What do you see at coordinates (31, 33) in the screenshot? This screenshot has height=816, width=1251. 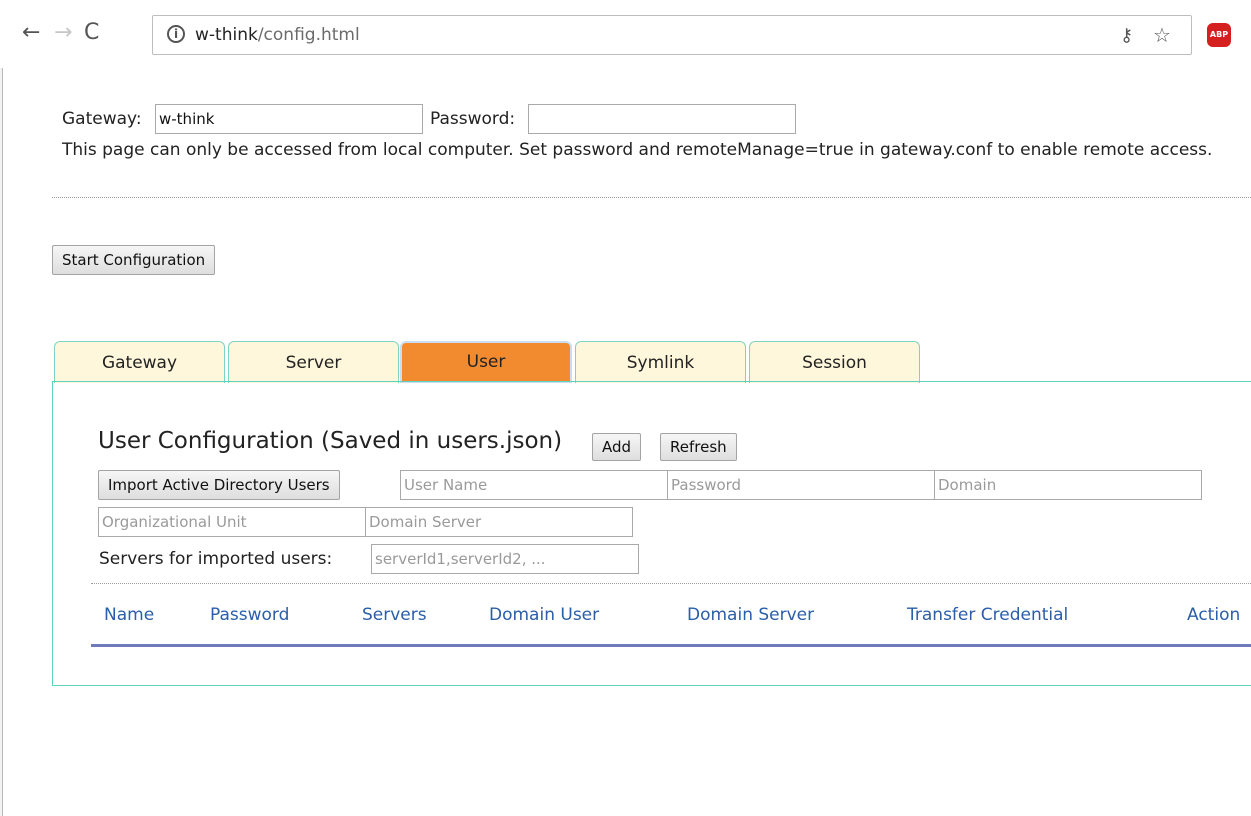 I see `back-arrow-icon: ←` at bounding box center [31, 33].